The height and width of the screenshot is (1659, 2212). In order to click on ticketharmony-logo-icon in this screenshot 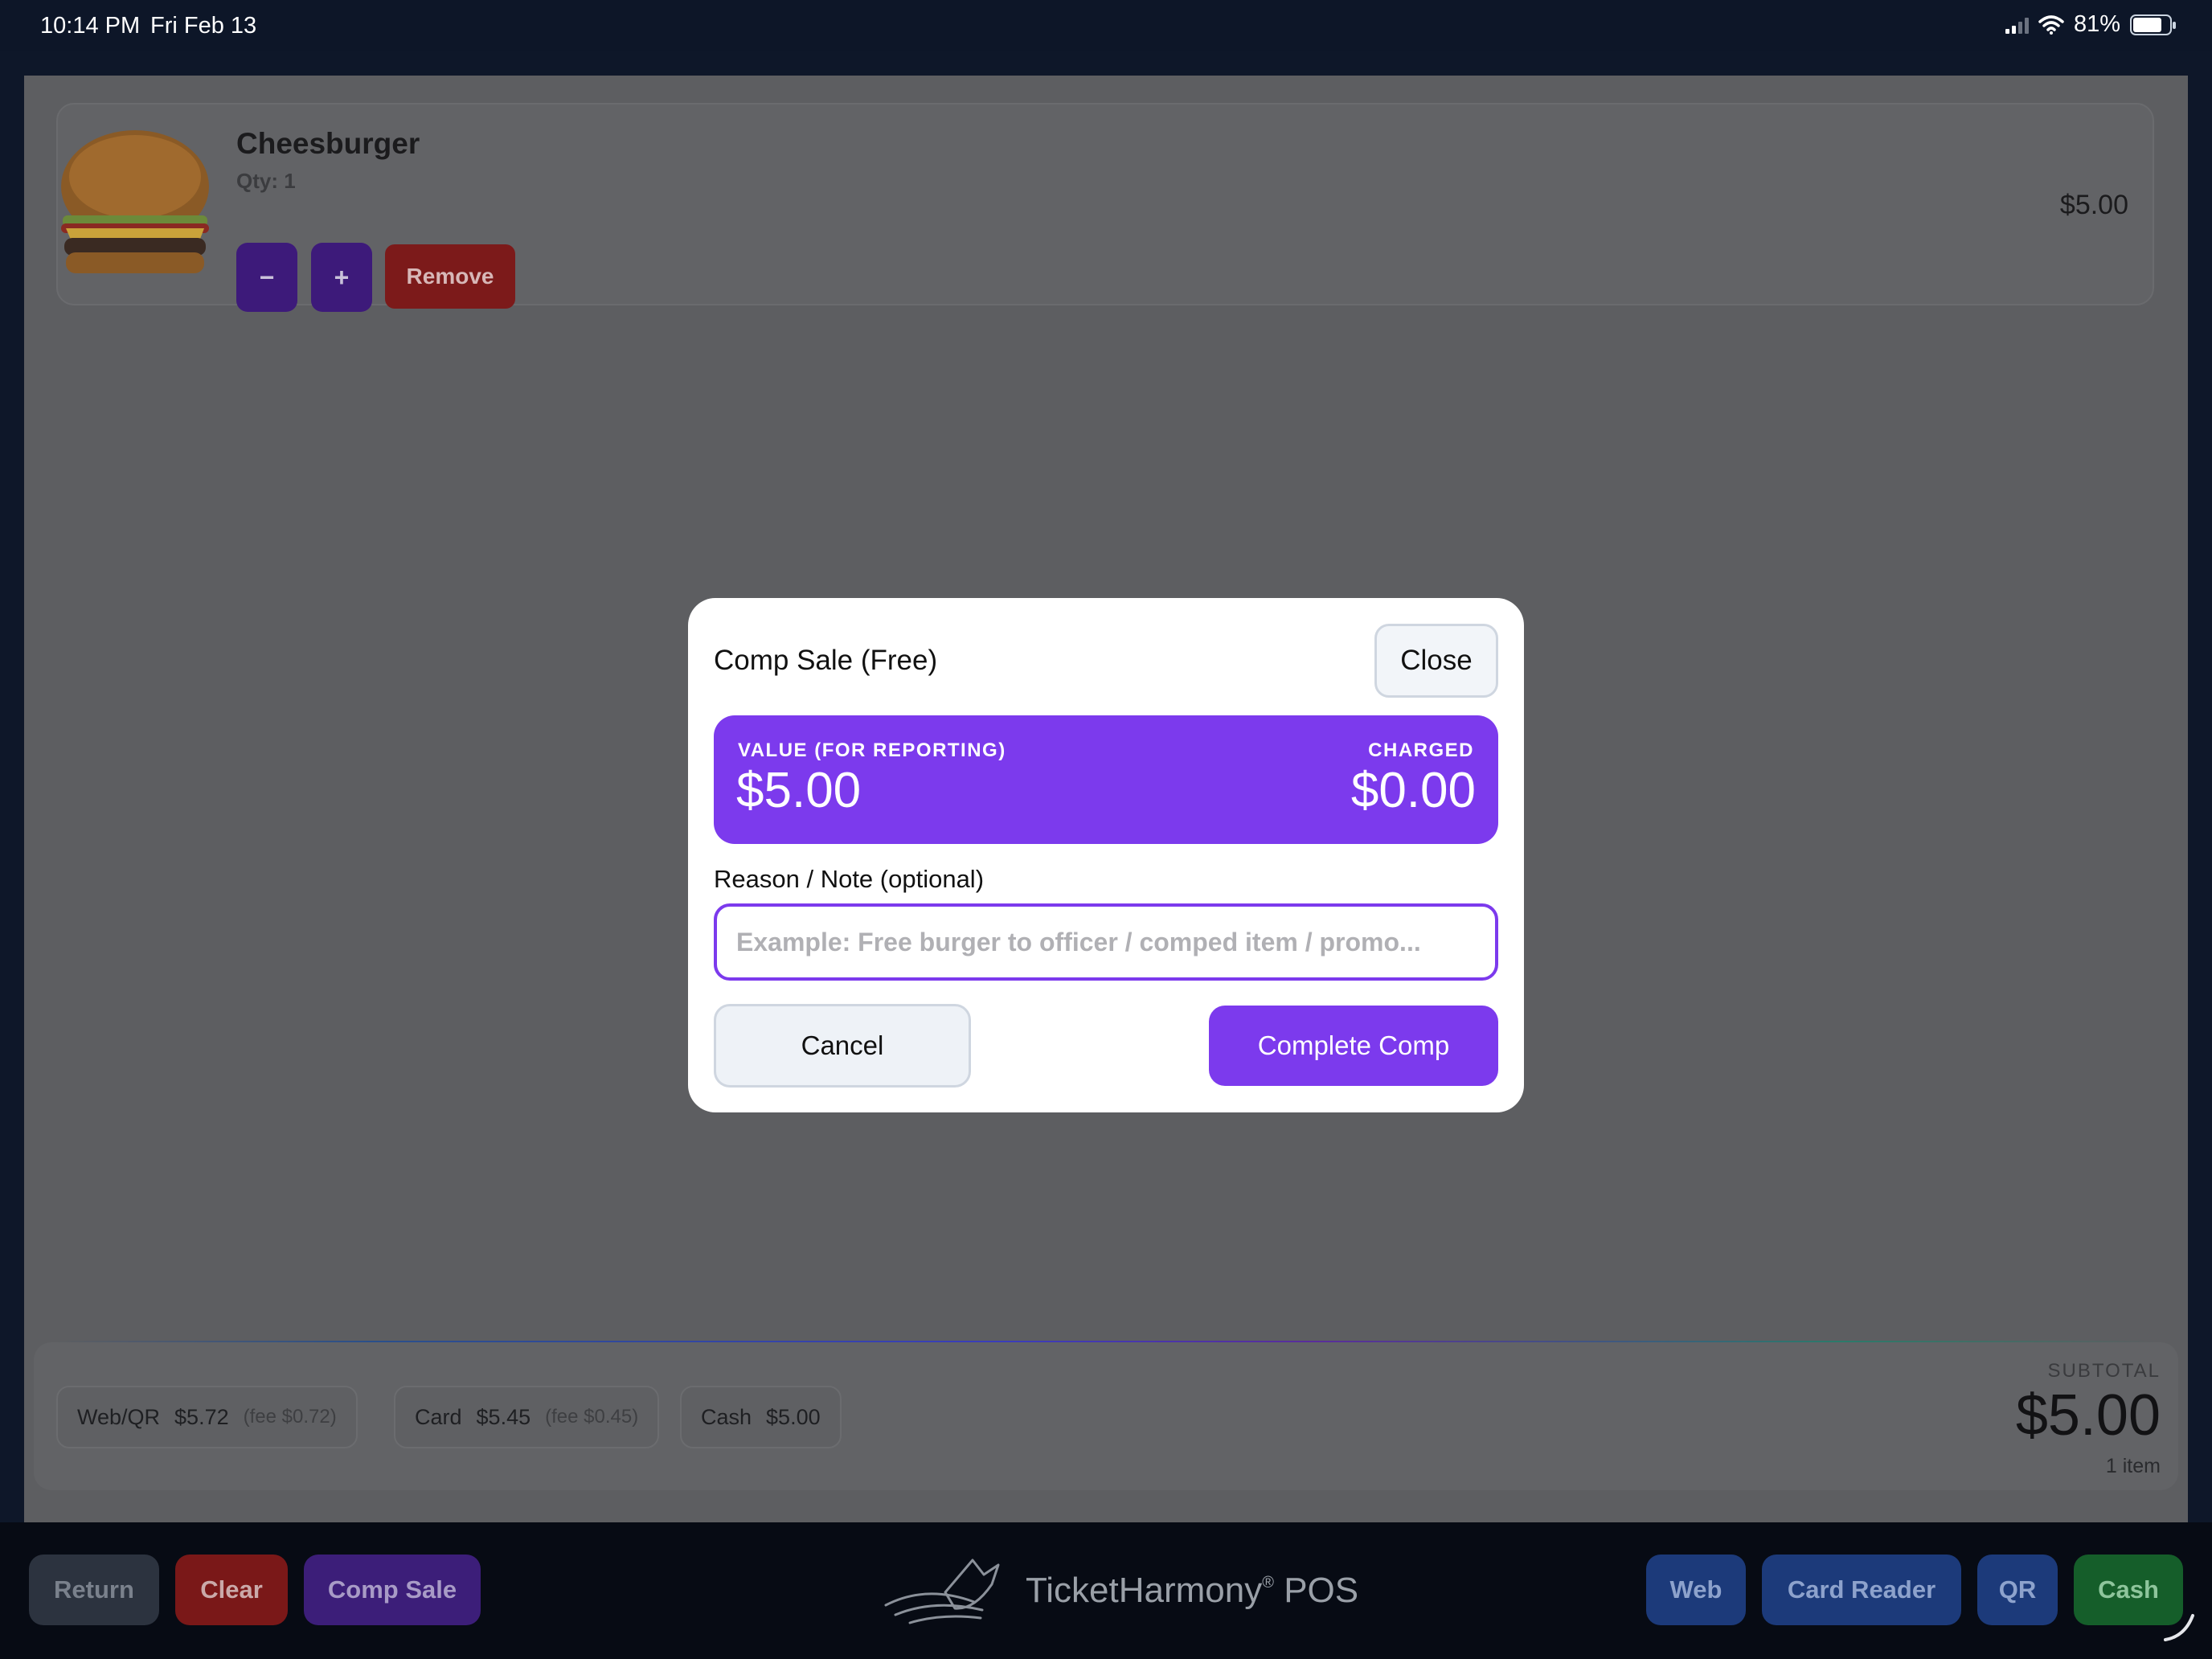, I will do `click(942, 1591)`.